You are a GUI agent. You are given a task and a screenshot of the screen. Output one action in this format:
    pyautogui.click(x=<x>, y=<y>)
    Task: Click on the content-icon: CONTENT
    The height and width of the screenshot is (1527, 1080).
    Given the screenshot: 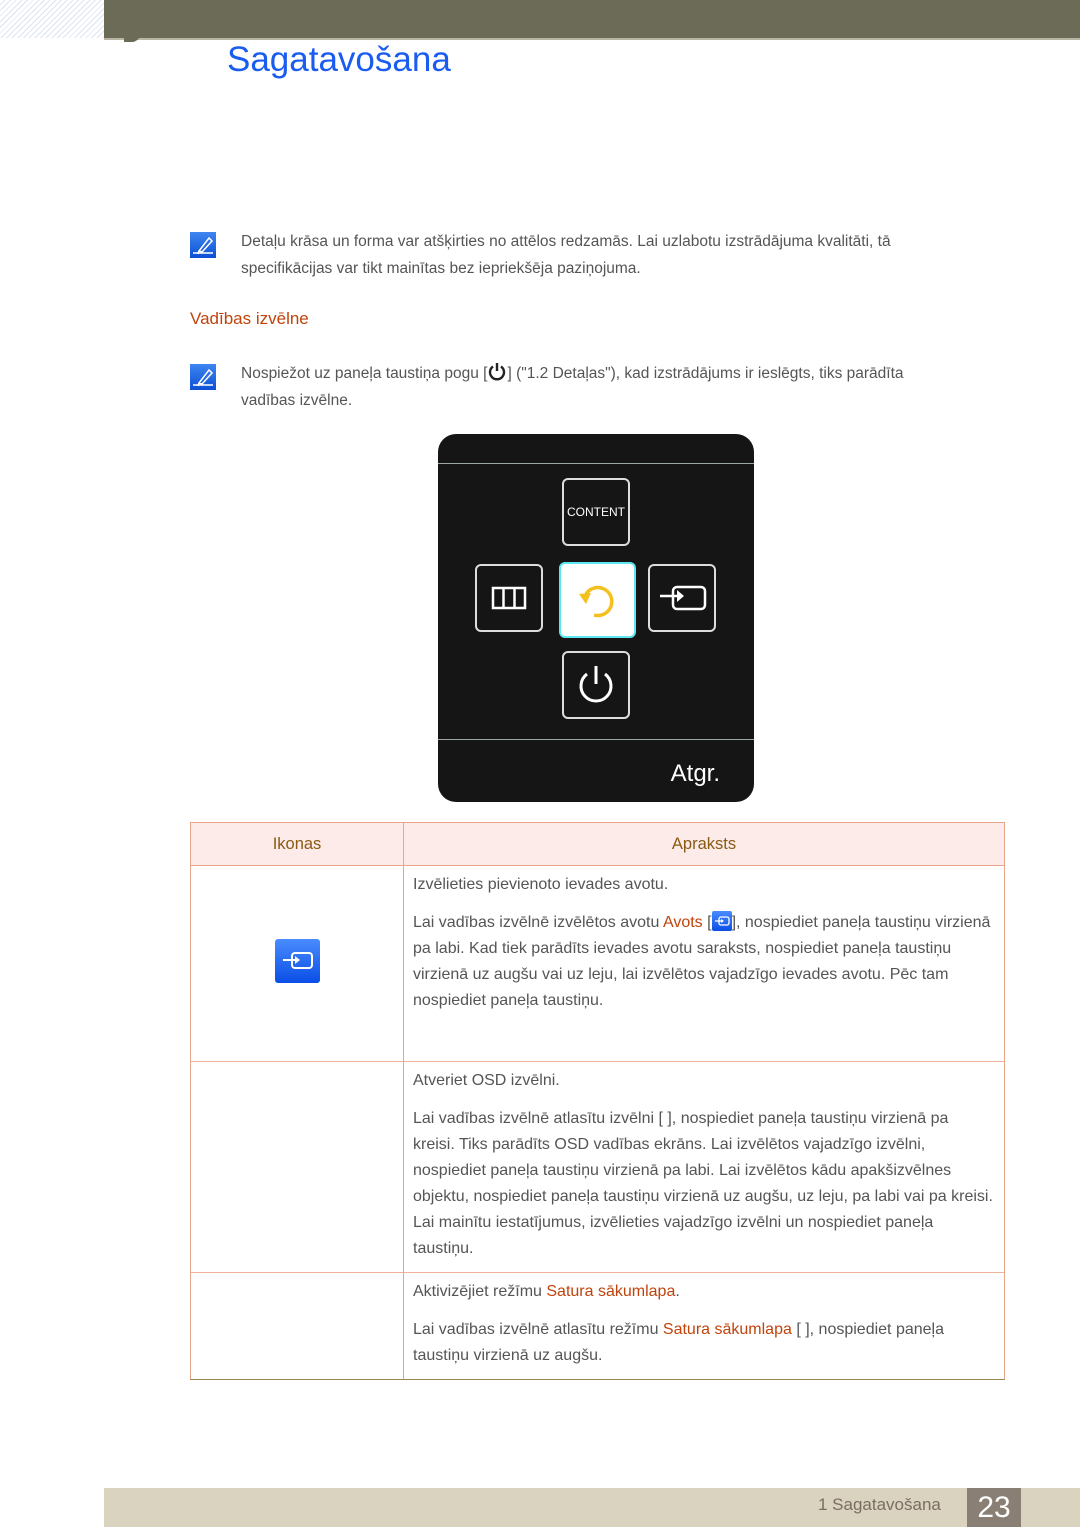 What is the action you would take?
    pyautogui.click(x=596, y=512)
    